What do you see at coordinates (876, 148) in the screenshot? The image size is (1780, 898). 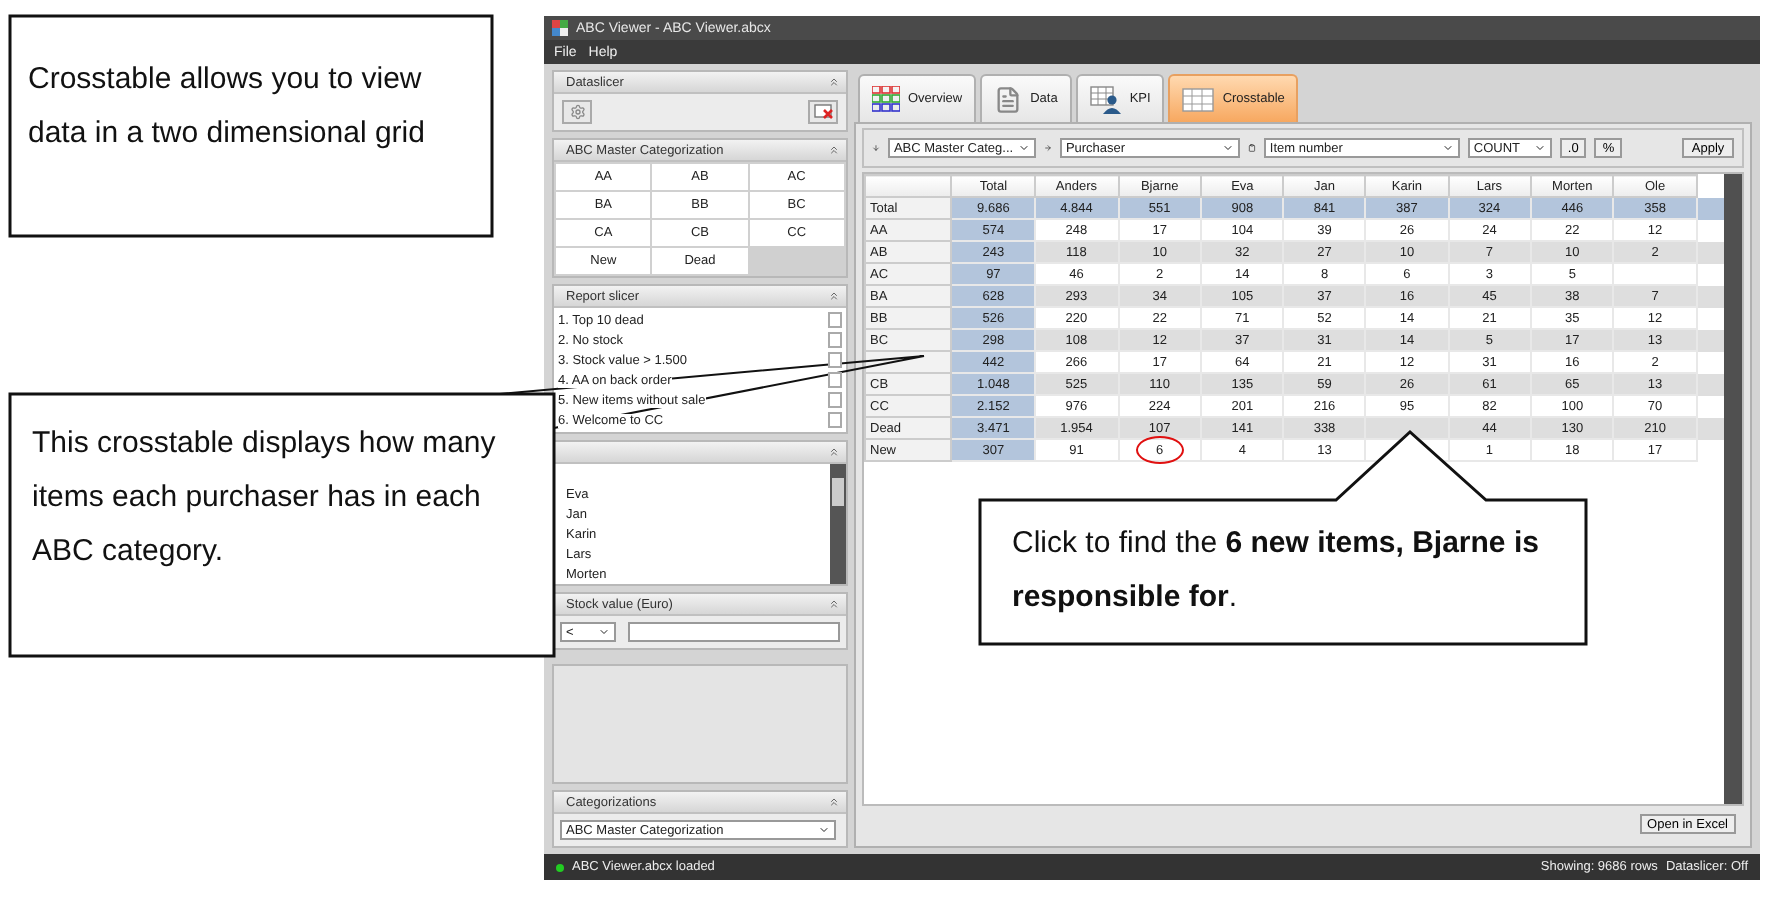 I see `arrow-down-icon` at bounding box center [876, 148].